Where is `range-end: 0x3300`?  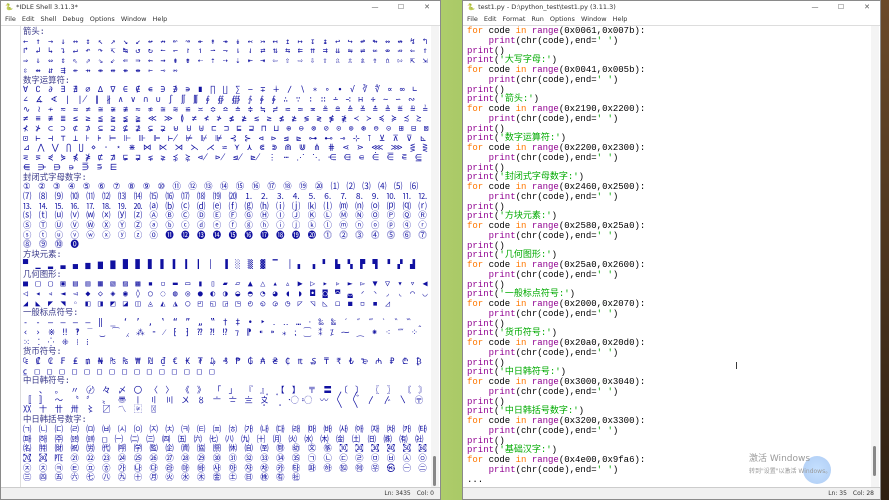 range-end: 0x3300 is located at coordinates (618, 421).